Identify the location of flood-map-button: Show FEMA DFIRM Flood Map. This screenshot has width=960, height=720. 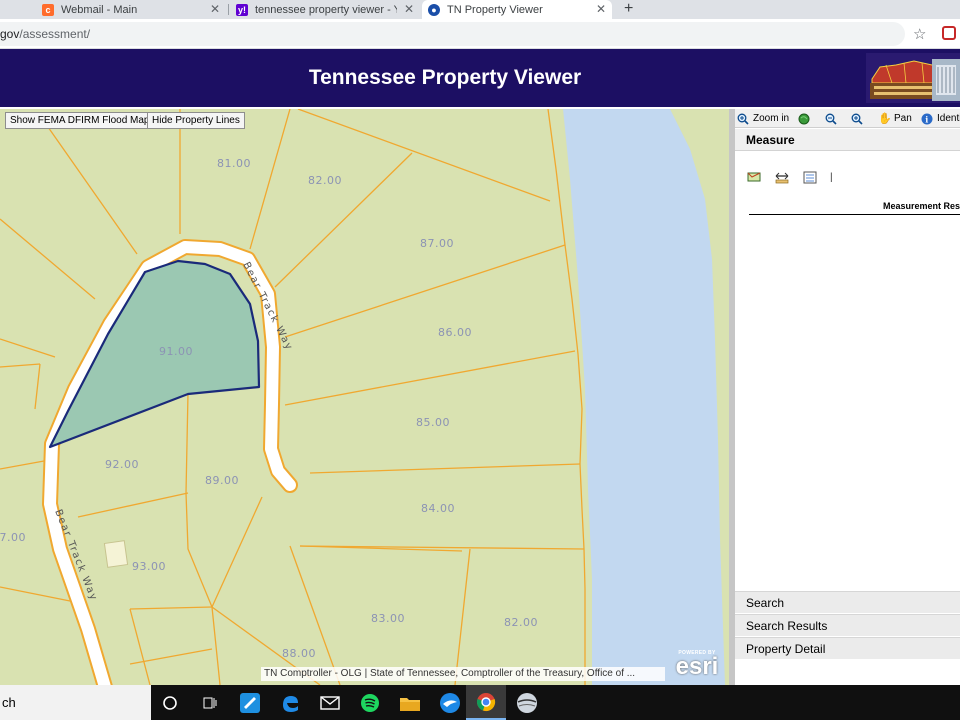
(80, 120).